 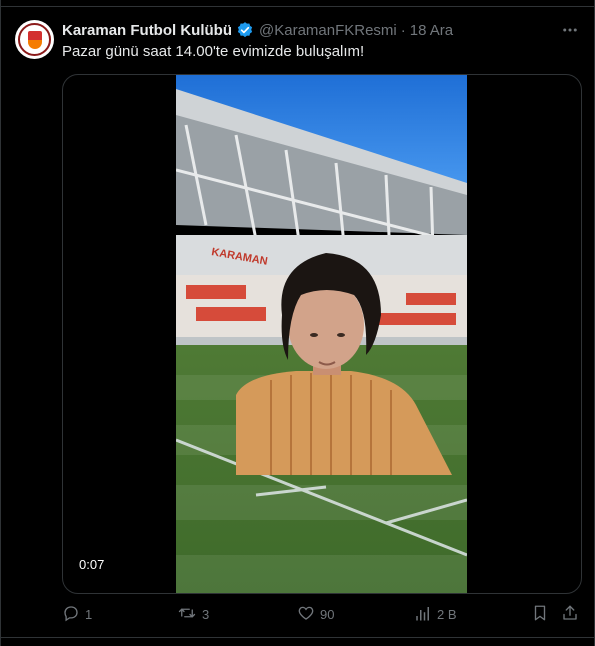 I want to click on timestamp: 18 Ara, so click(x=431, y=30).